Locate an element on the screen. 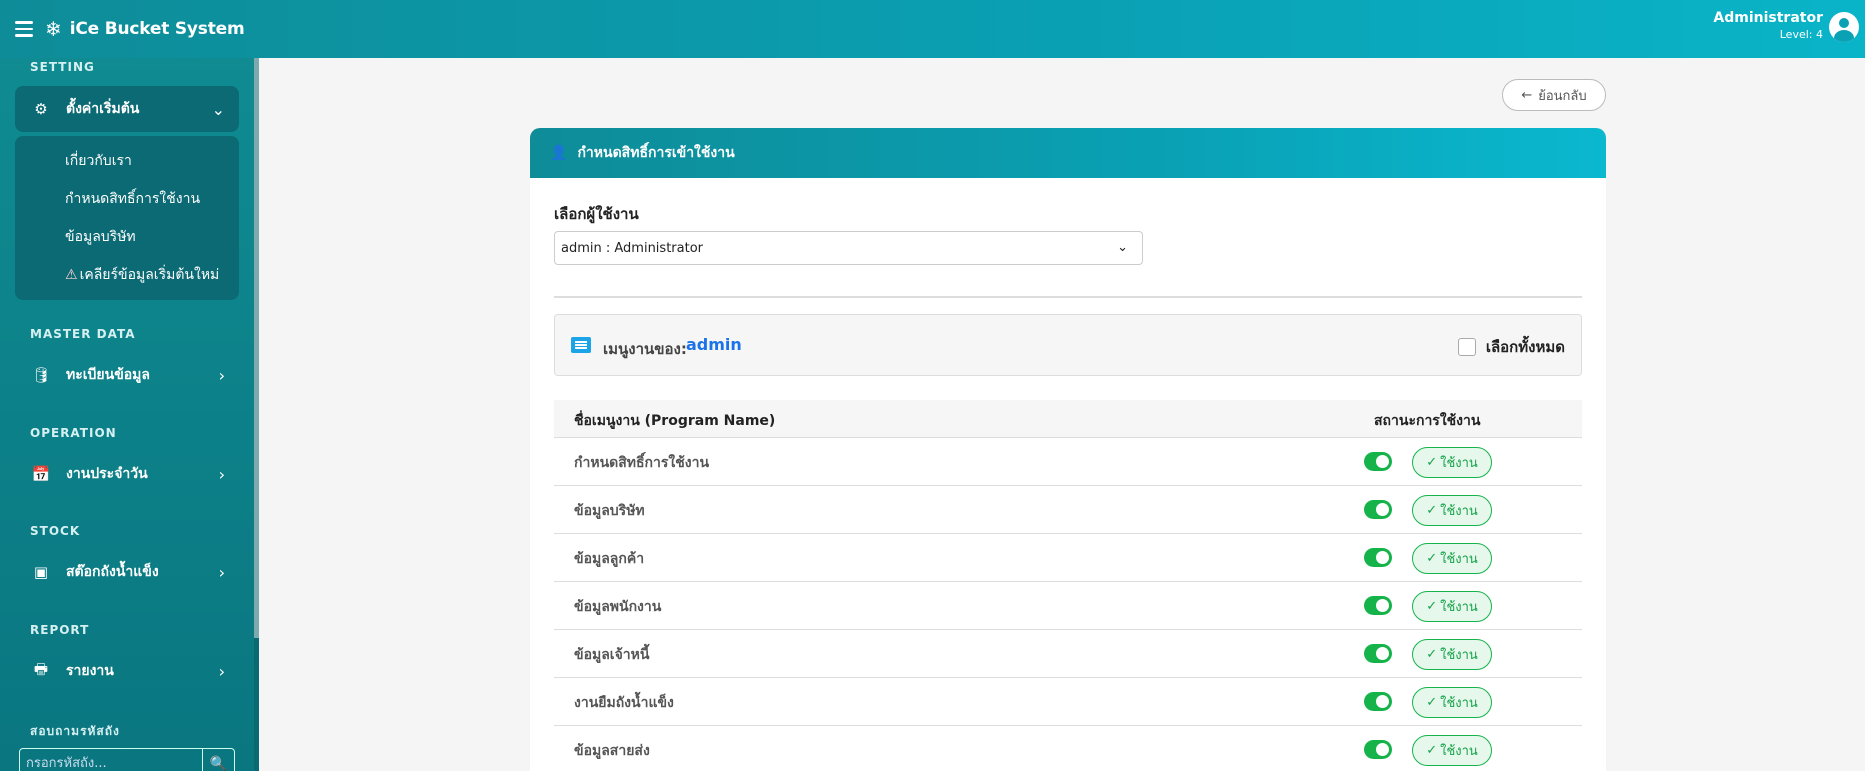 The image size is (1865, 771). table-row: ข้อมูลพนักงาน ✓ ใช้งาน is located at coordinates (1068, 606).